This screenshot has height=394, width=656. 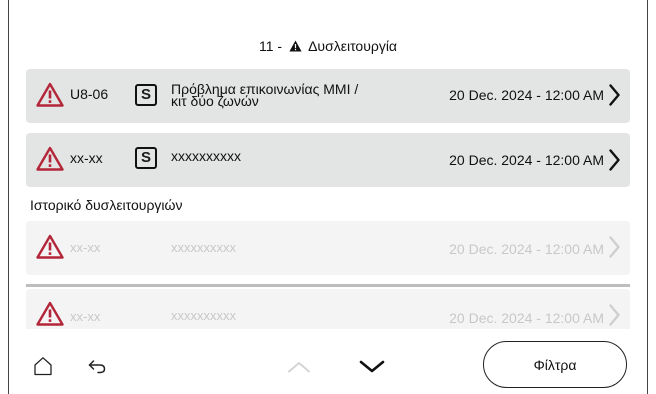 What do you see at coordinates (89, 94) in the screenshot?
I see `fault-code: U8-06` at bounding box center [89, 94].